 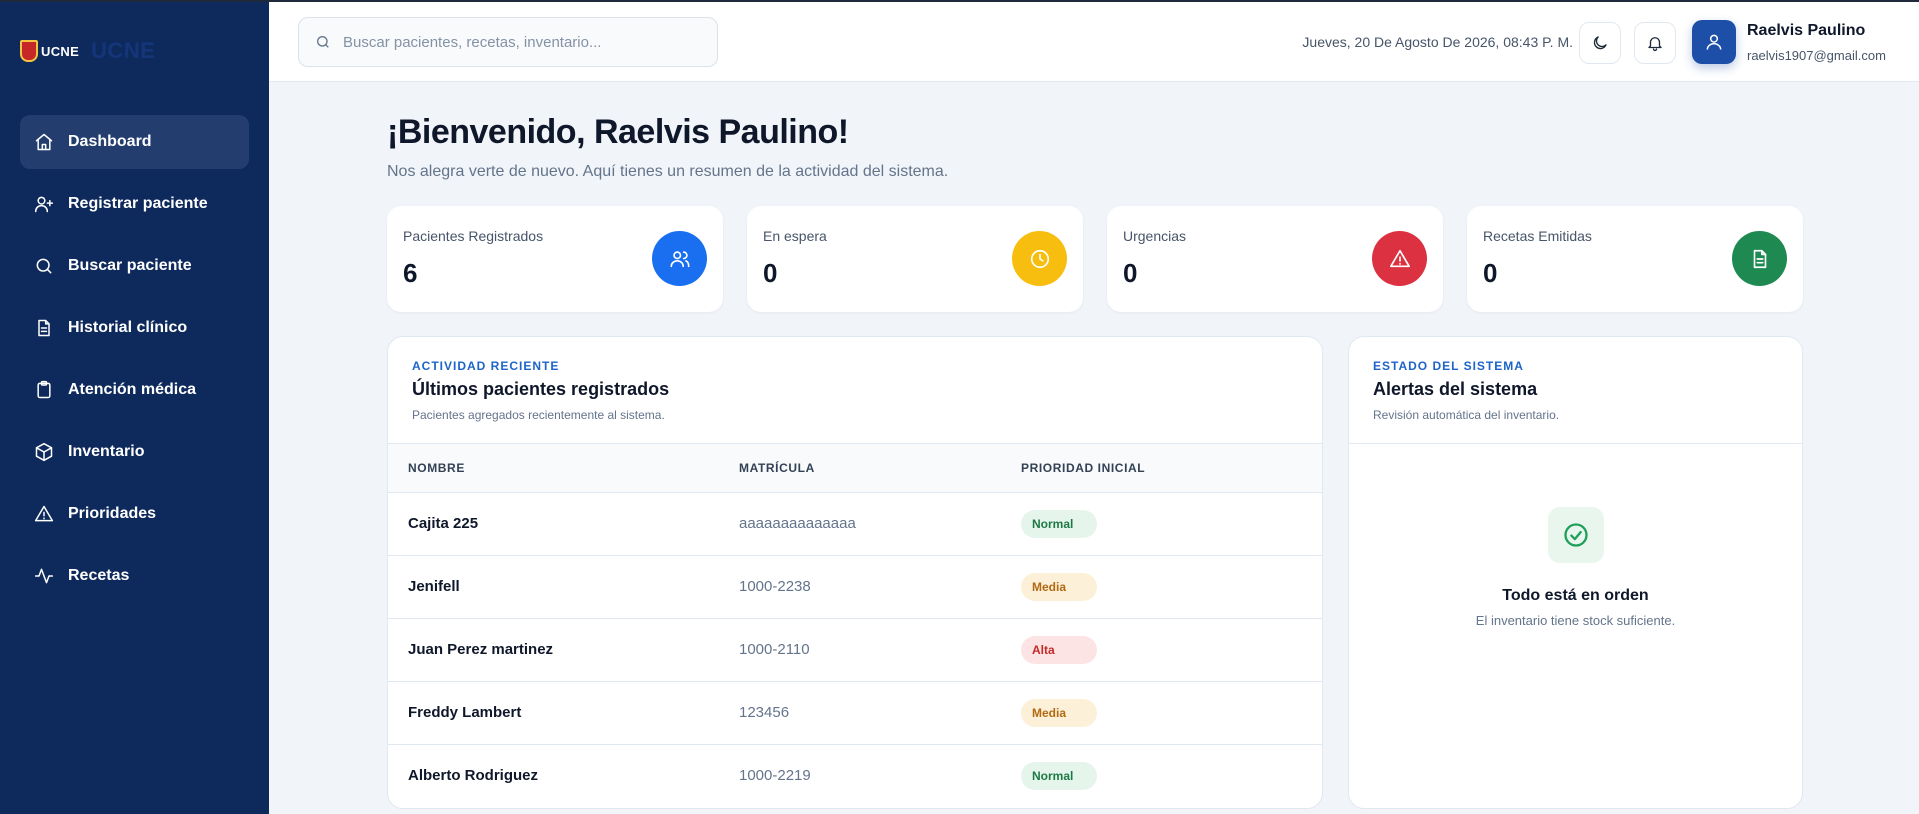 I want to click on sidebar-item-label: Atención médica, so click(x=132, y=389).